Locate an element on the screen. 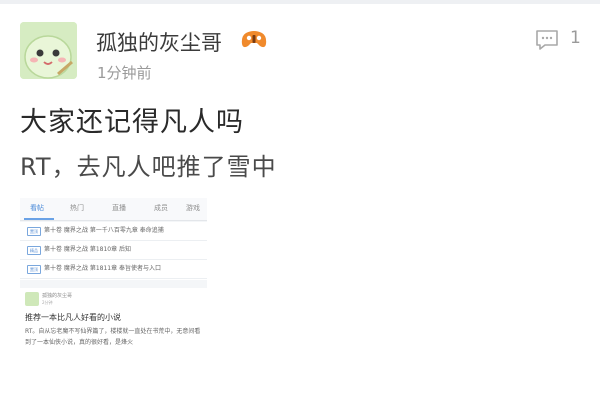 The image size is (600, 419). thumb-username: 孤独的灰尘哥 is located at coordinates (57, 296).